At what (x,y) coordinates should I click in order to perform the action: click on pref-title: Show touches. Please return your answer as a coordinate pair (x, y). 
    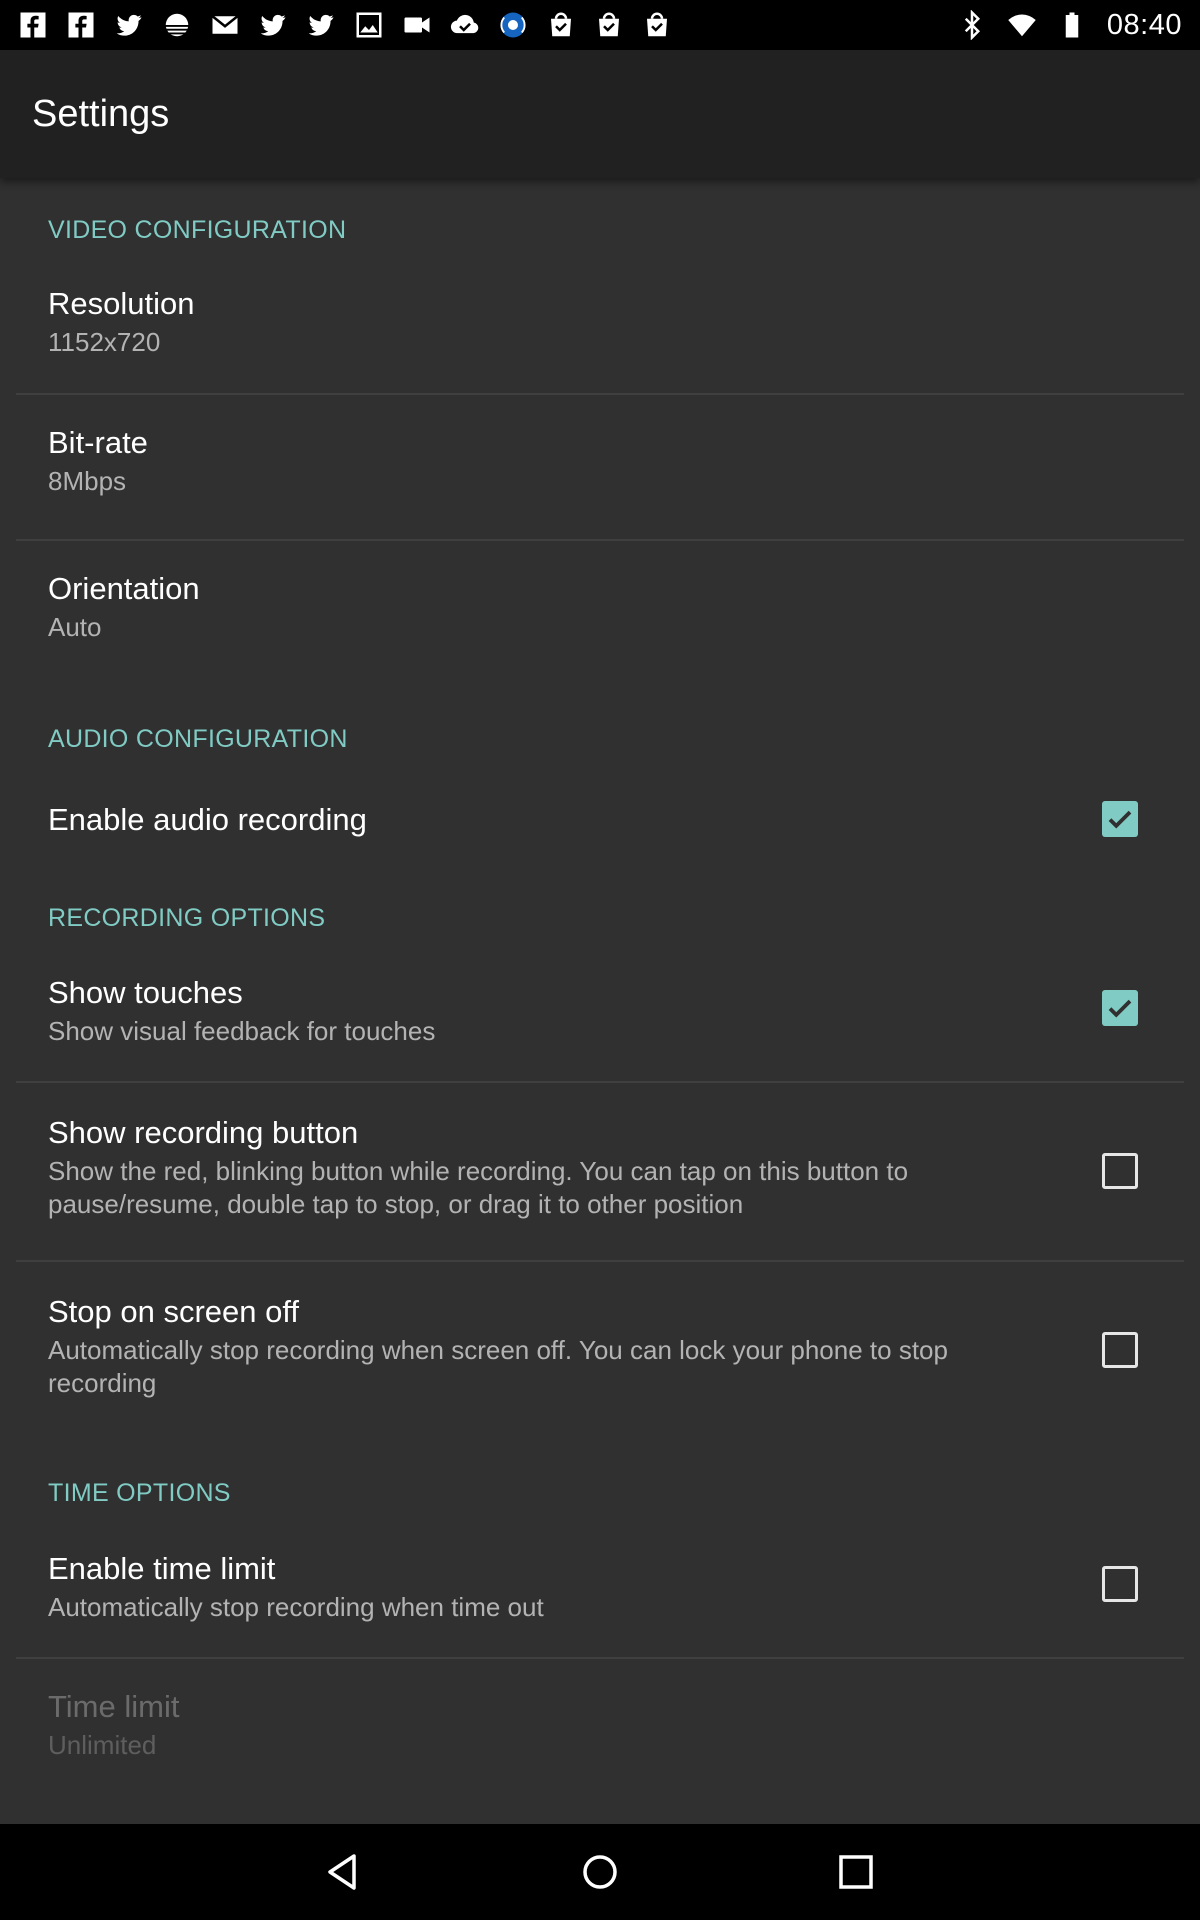
    Looking at the image, I should click on (145, 992).